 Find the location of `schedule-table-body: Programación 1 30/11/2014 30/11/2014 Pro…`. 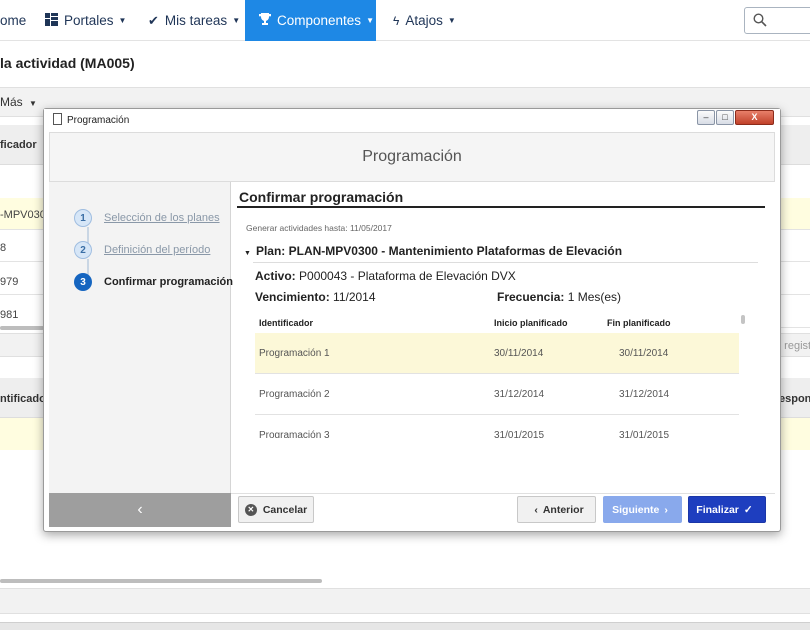

schedule-table-body: Programación 1 30/11/2014 30/11/2014 Pro… is located at coordinates (503, 385).